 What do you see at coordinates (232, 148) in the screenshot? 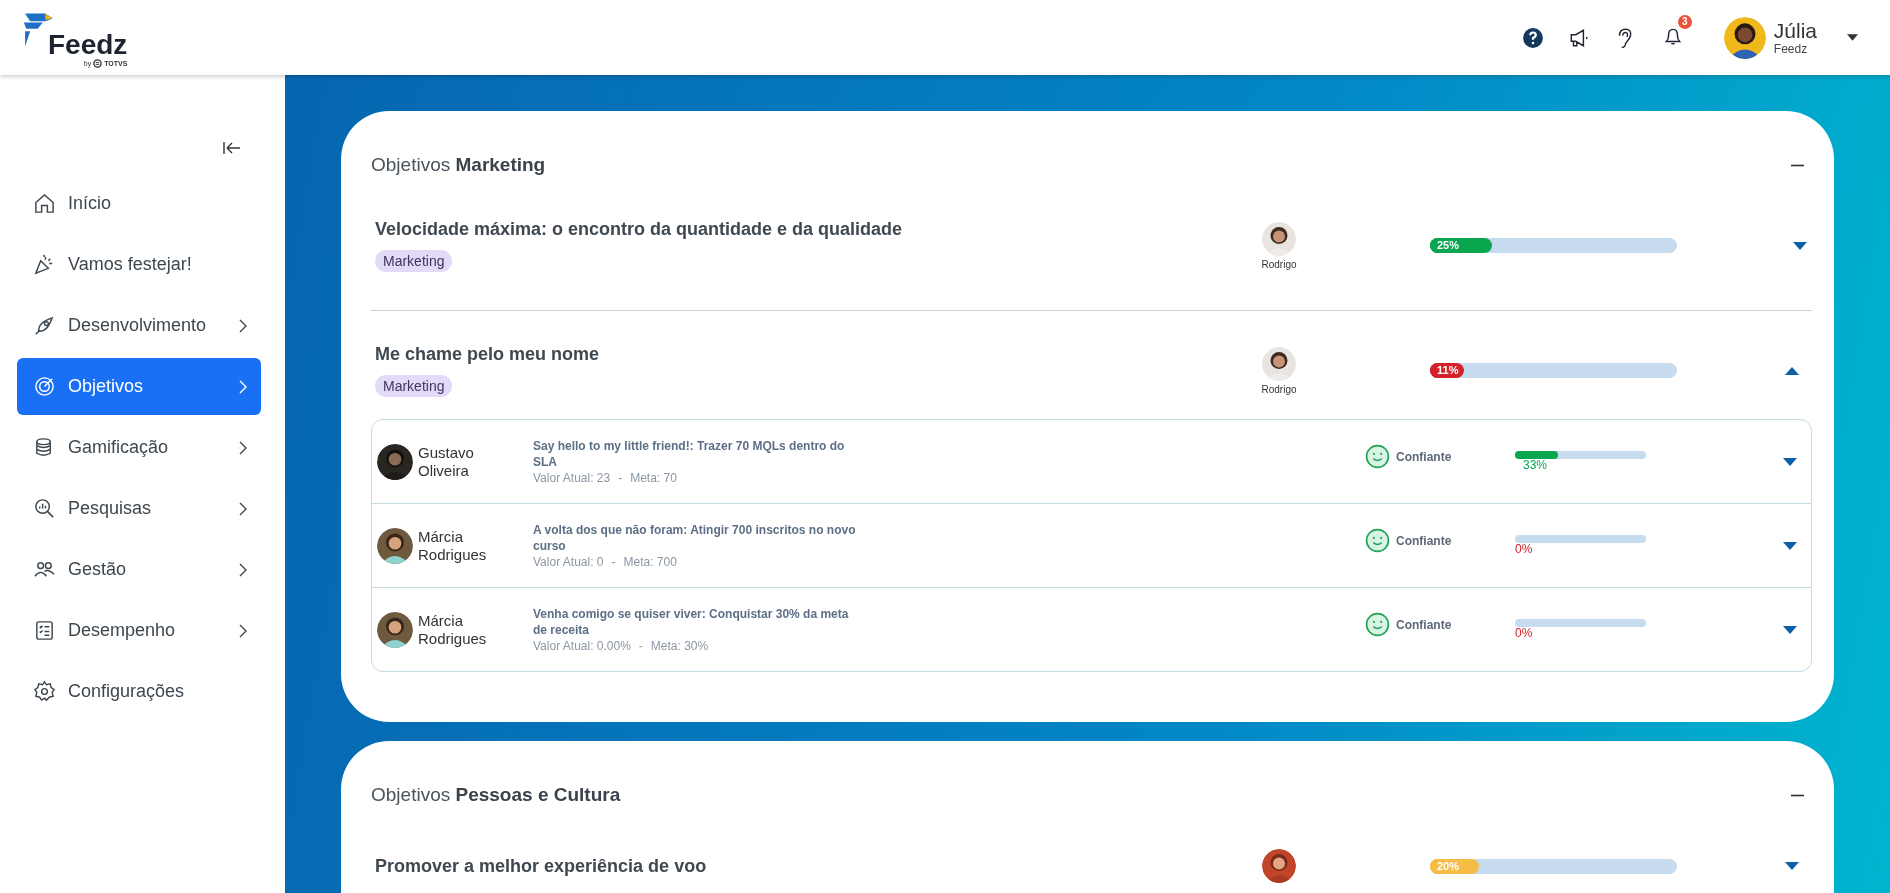
I see `collapse-icon` at bounding box center [232, 148].